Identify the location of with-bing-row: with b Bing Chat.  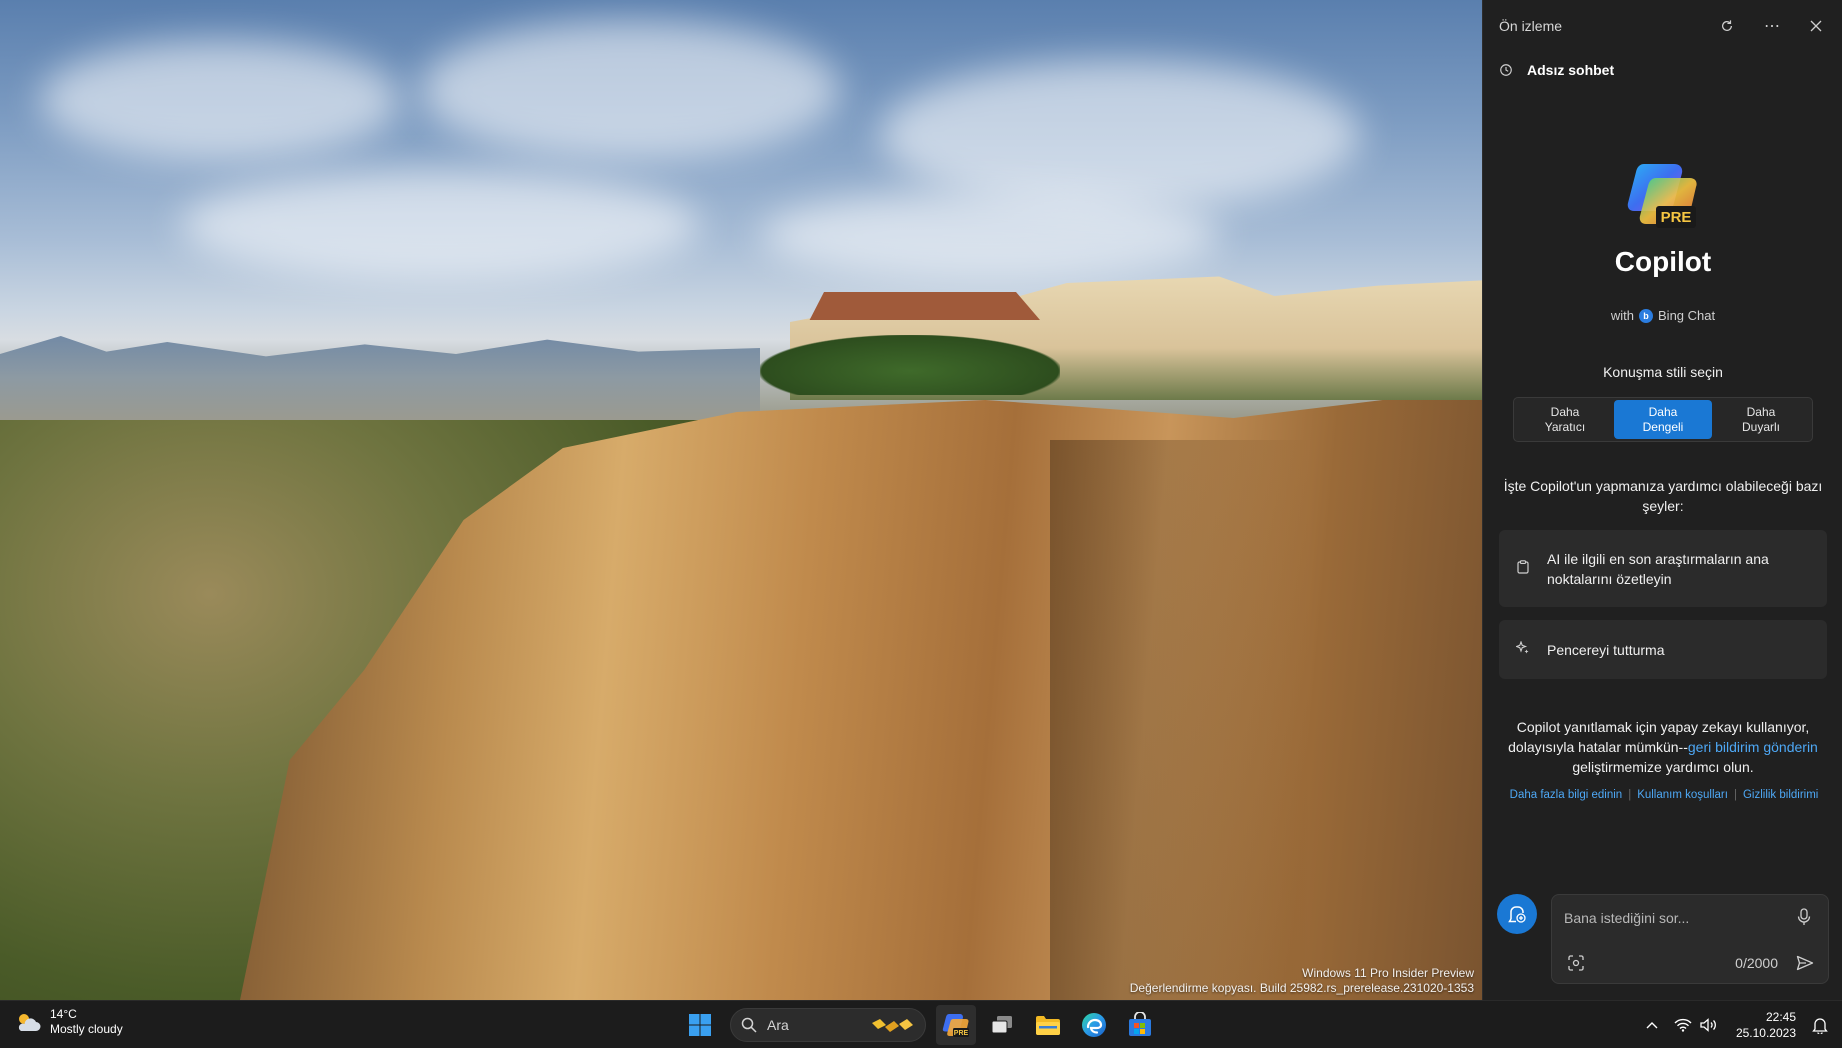
(1662, 315).